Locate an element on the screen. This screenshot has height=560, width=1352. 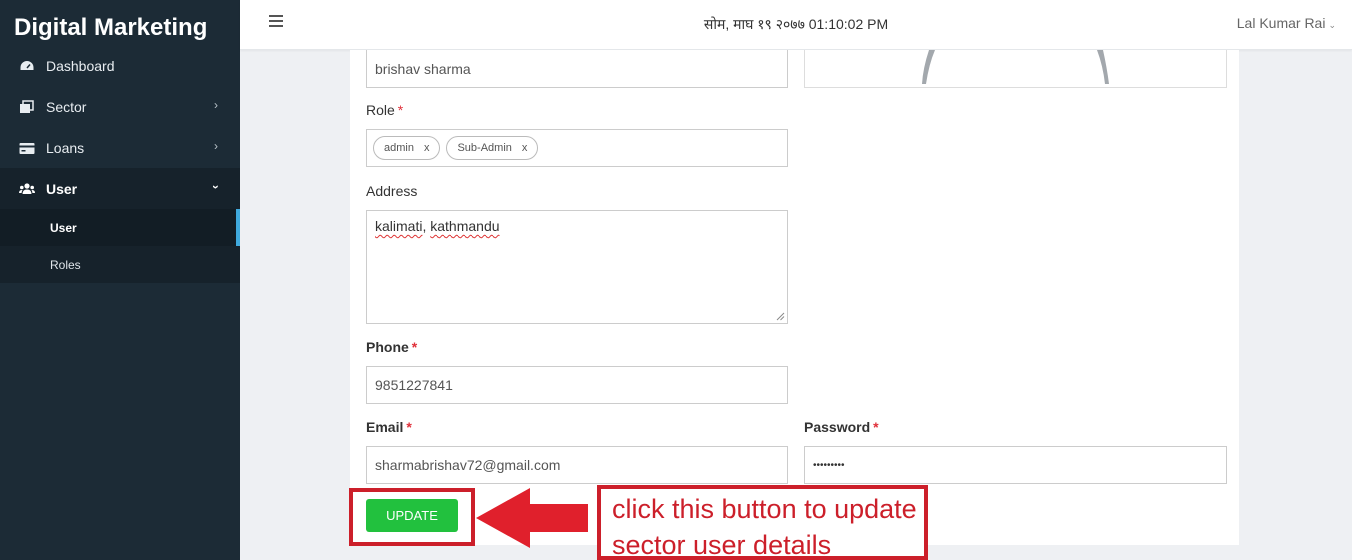
role-label: Role * is located at coordinates (385, 110).